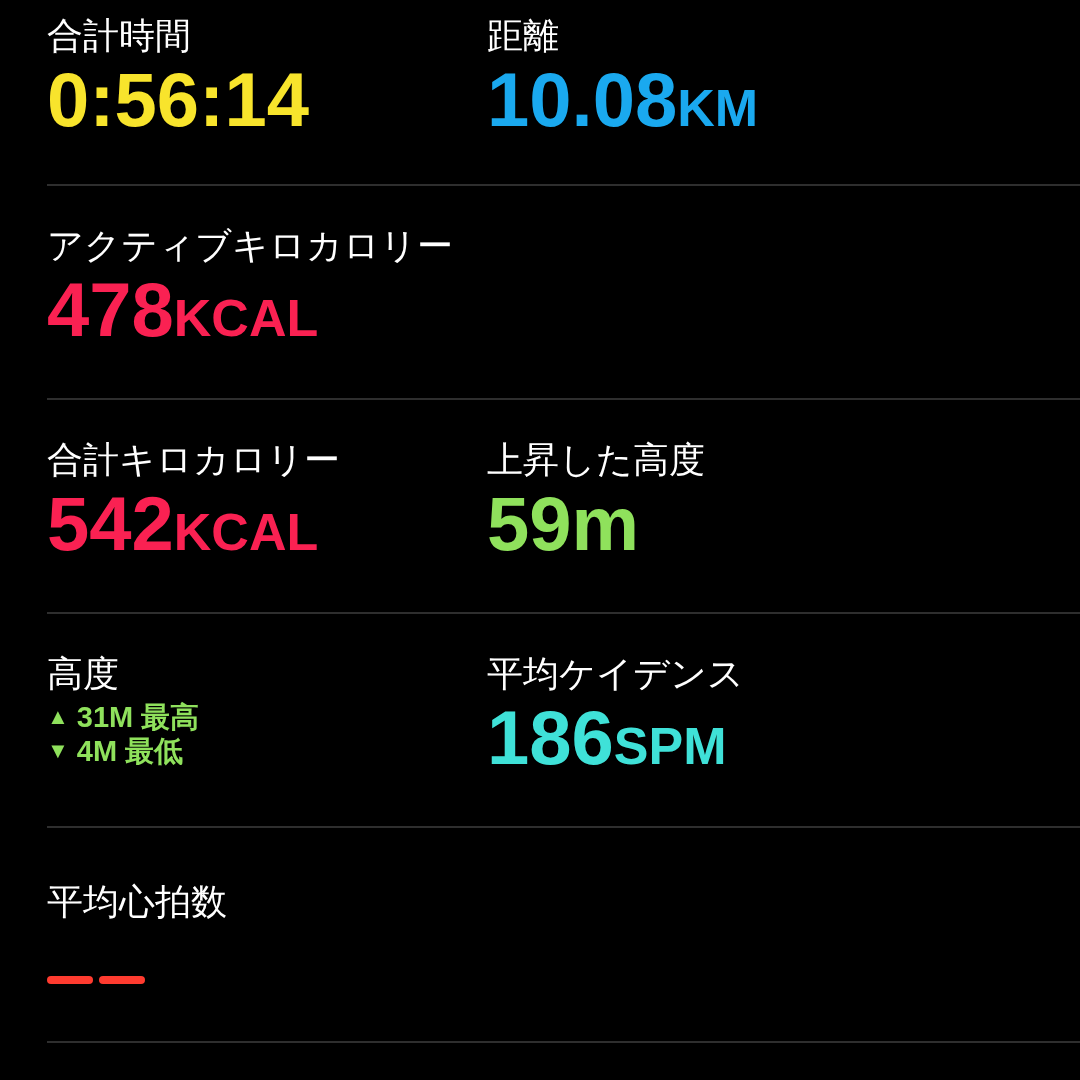  Describe the element at coordinates (154, 751) in the screenshot. I see `altitude-caption: 最低` at that location.